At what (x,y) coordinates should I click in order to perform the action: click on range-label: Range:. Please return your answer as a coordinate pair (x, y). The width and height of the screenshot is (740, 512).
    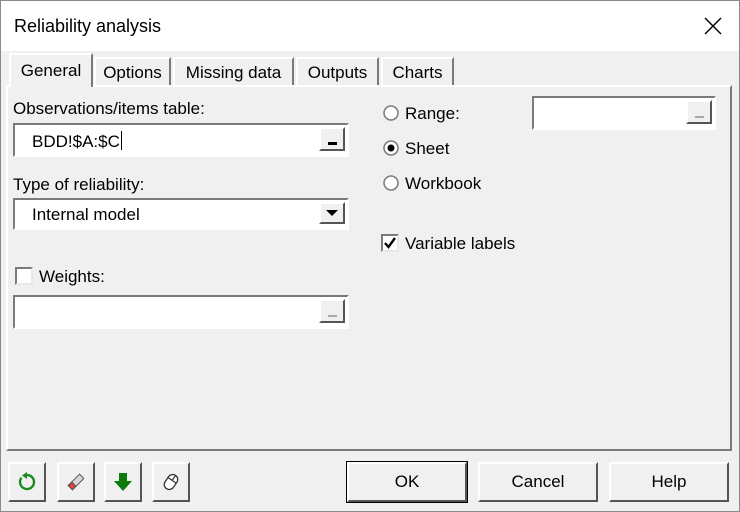
    Looking at the image, I should click on (432, 113).